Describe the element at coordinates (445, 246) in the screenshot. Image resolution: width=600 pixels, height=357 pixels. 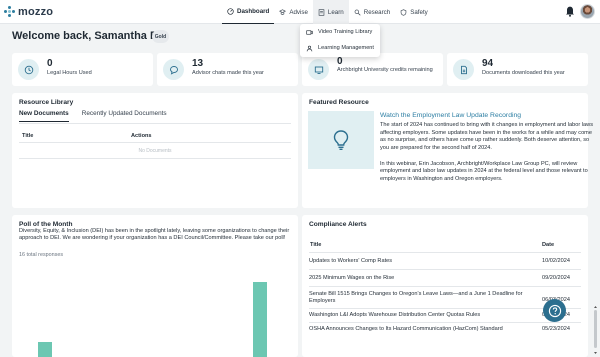
I see `compliance-table-header: Title Date` at that location.